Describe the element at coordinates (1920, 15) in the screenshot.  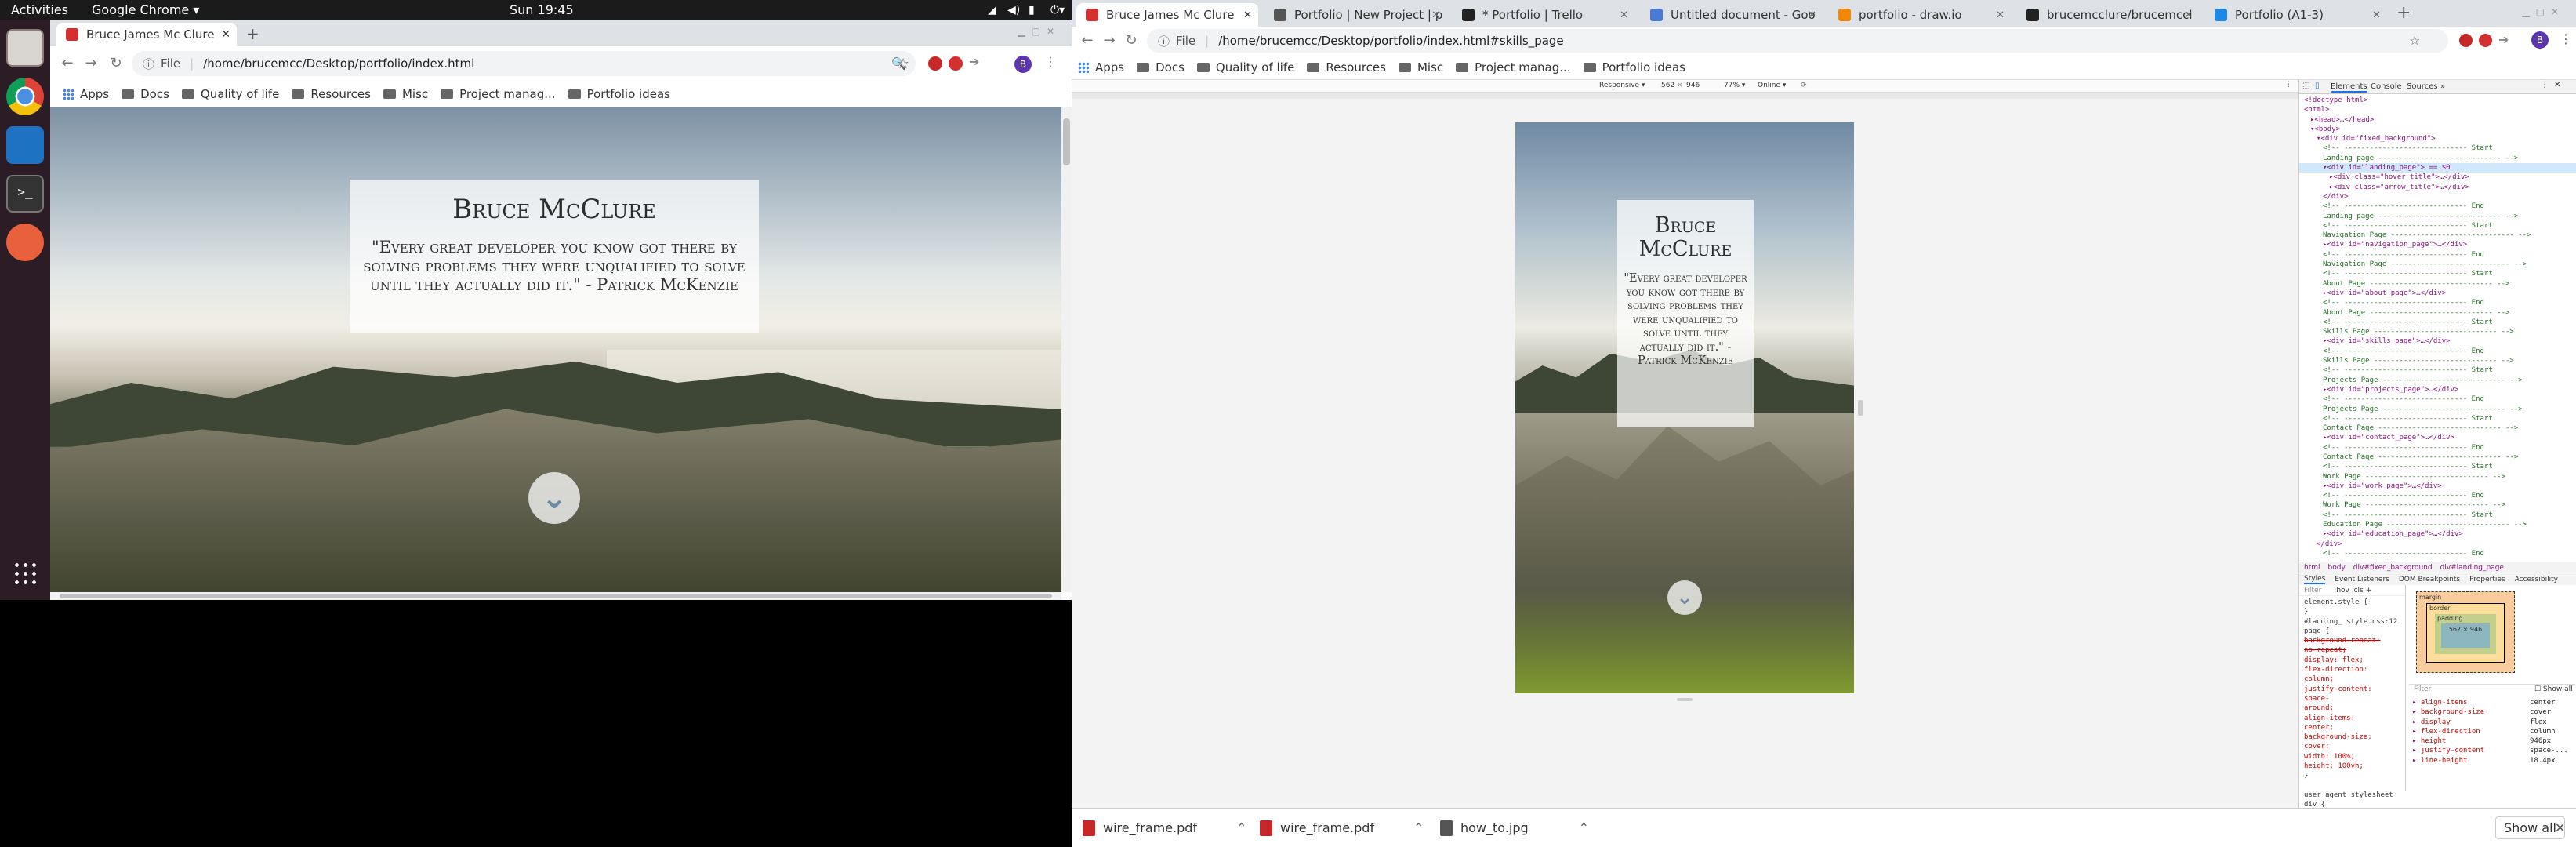
I see `right-tab-4: portfolio - draw.io ✕` at that location.